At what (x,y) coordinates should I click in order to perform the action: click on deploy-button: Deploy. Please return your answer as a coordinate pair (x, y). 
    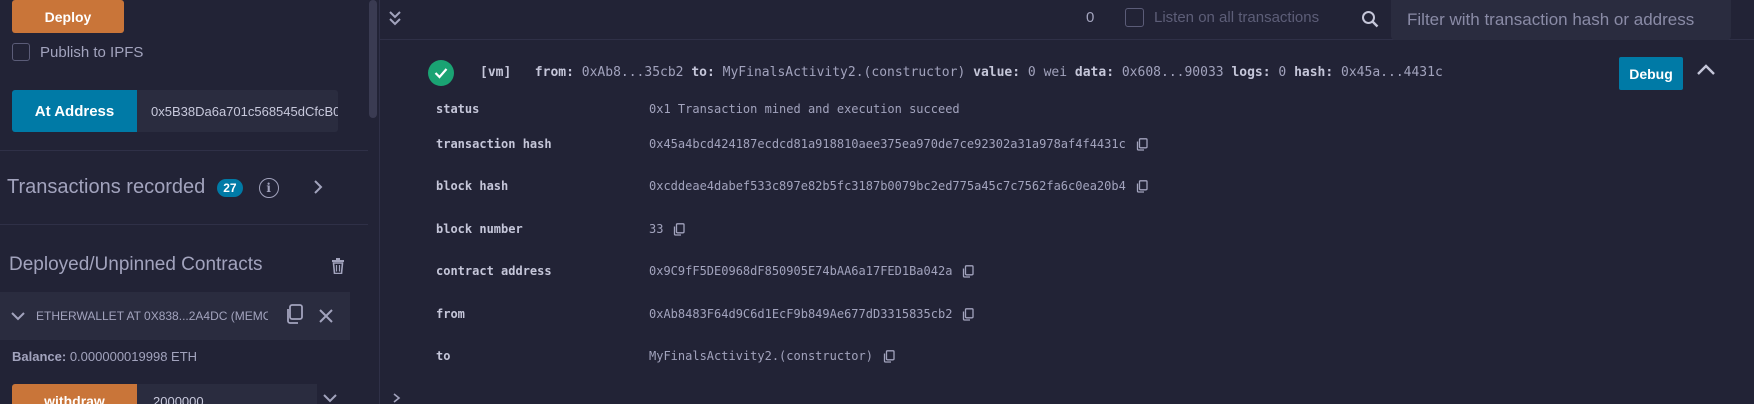
    Looking at the image, I should click on (68, 16).